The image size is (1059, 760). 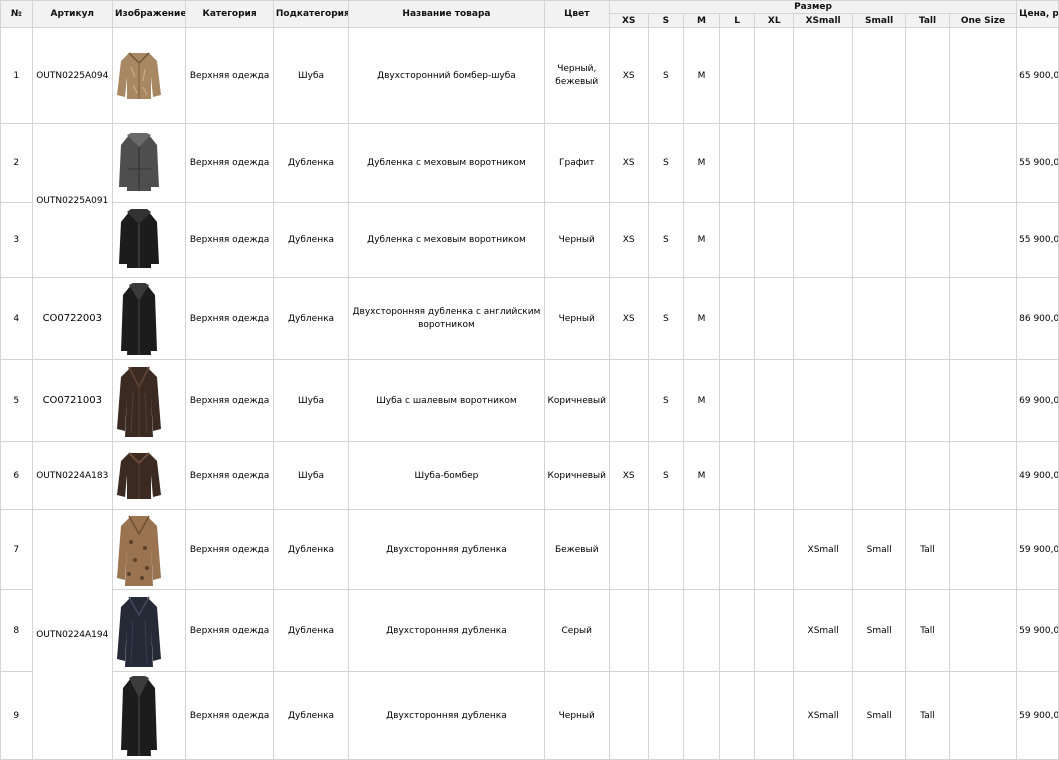 I want to click on cell-num: 1, so click(x=16, y=75).